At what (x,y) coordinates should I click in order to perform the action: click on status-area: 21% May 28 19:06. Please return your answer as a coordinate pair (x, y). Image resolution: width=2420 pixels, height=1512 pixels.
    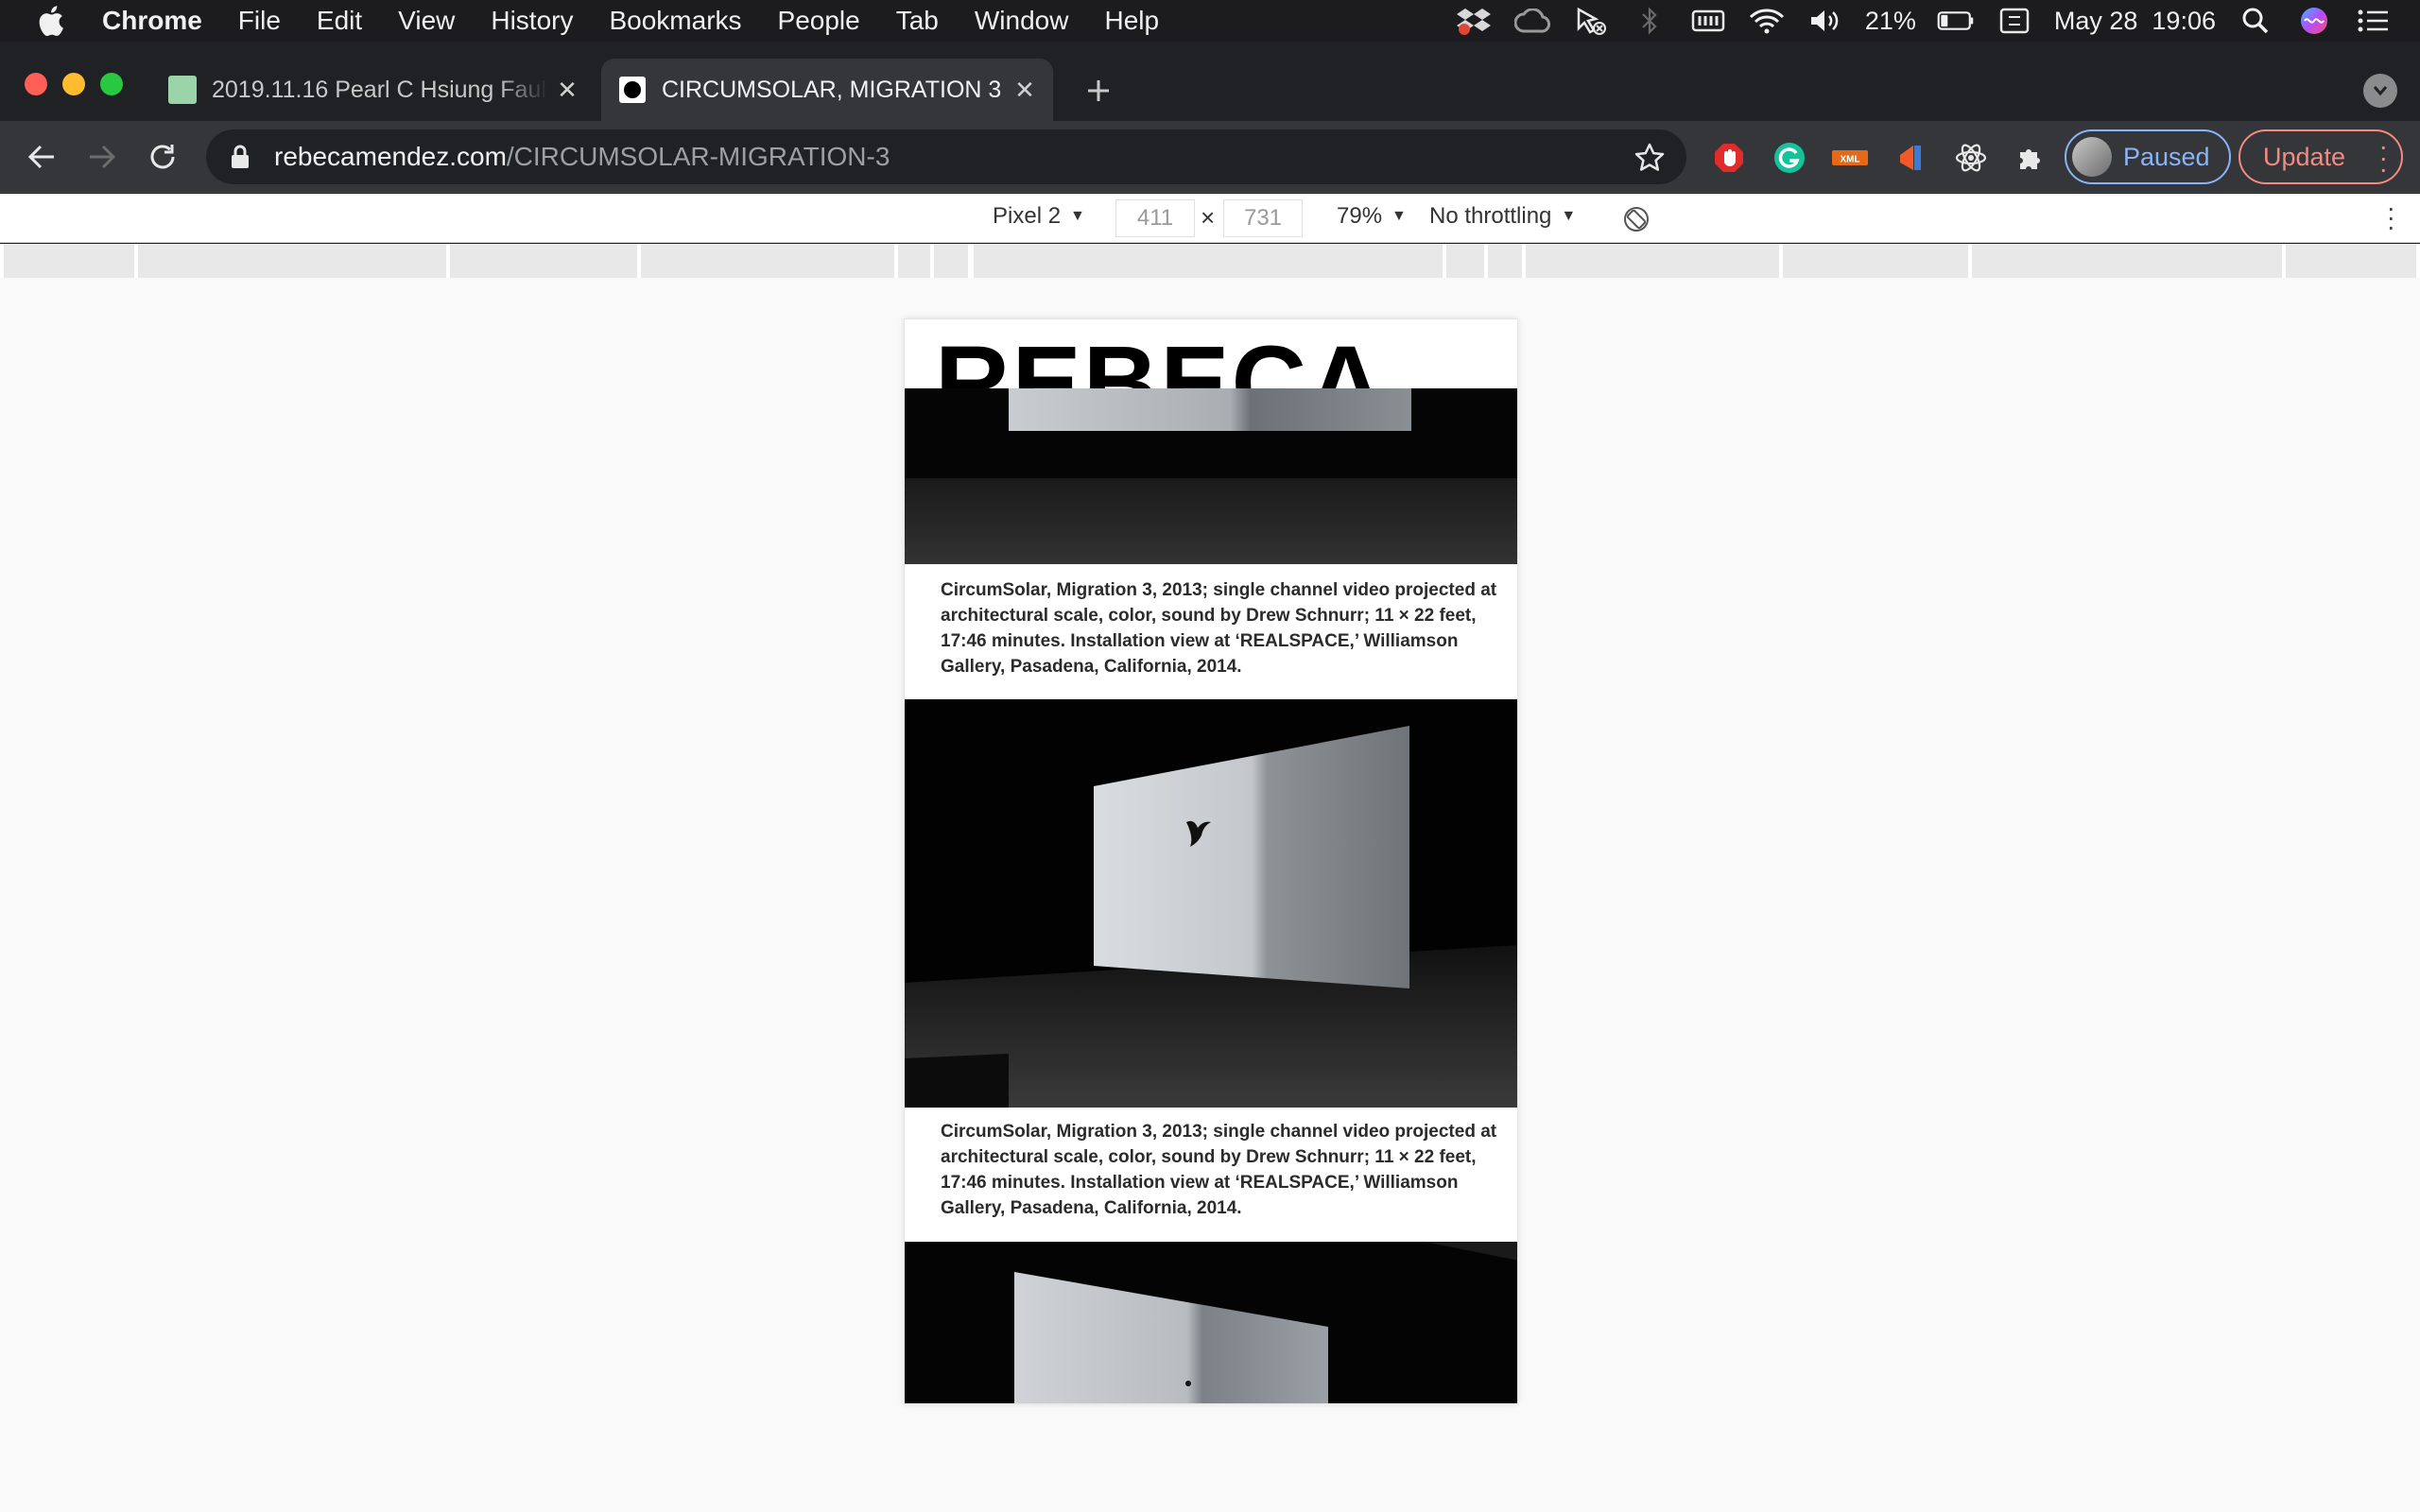
    Looking at the image, I should click on (1937, 21).